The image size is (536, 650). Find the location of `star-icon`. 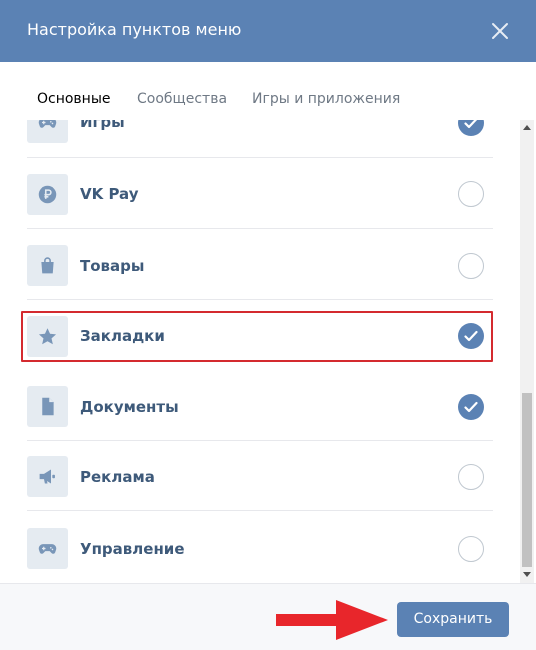

star-icon is located at coordinates (47, 336).